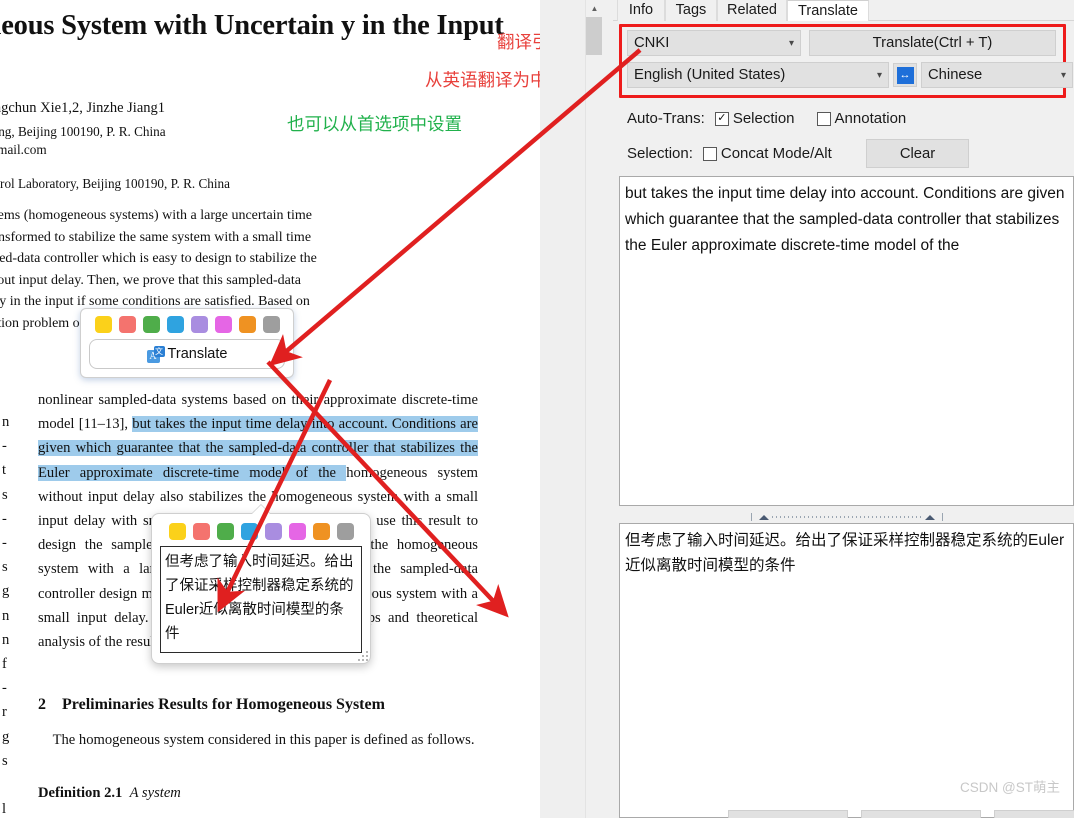  Describe the element at coordinates (273, 531) in the screenshot. I see `tooltip-swatch-purple` at that location.